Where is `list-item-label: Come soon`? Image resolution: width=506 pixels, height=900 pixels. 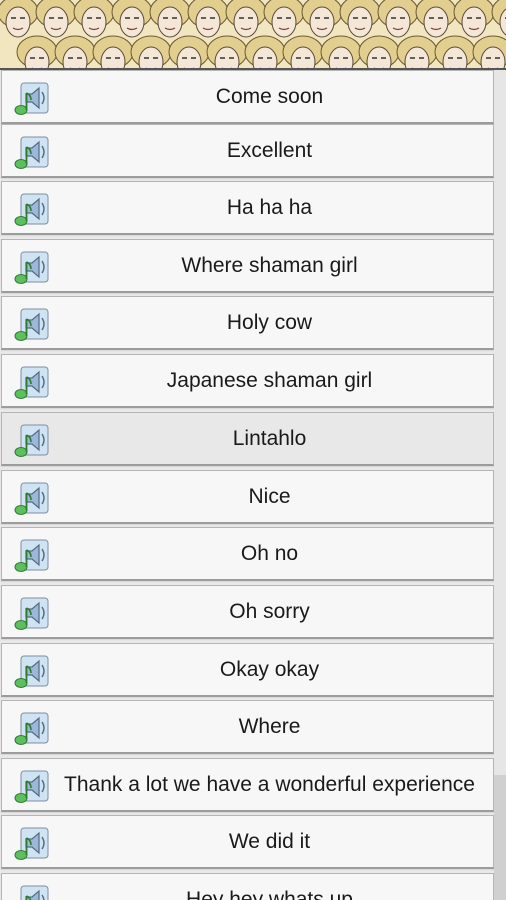 list-item-label: Come soon is located at coordinates (269, 96).